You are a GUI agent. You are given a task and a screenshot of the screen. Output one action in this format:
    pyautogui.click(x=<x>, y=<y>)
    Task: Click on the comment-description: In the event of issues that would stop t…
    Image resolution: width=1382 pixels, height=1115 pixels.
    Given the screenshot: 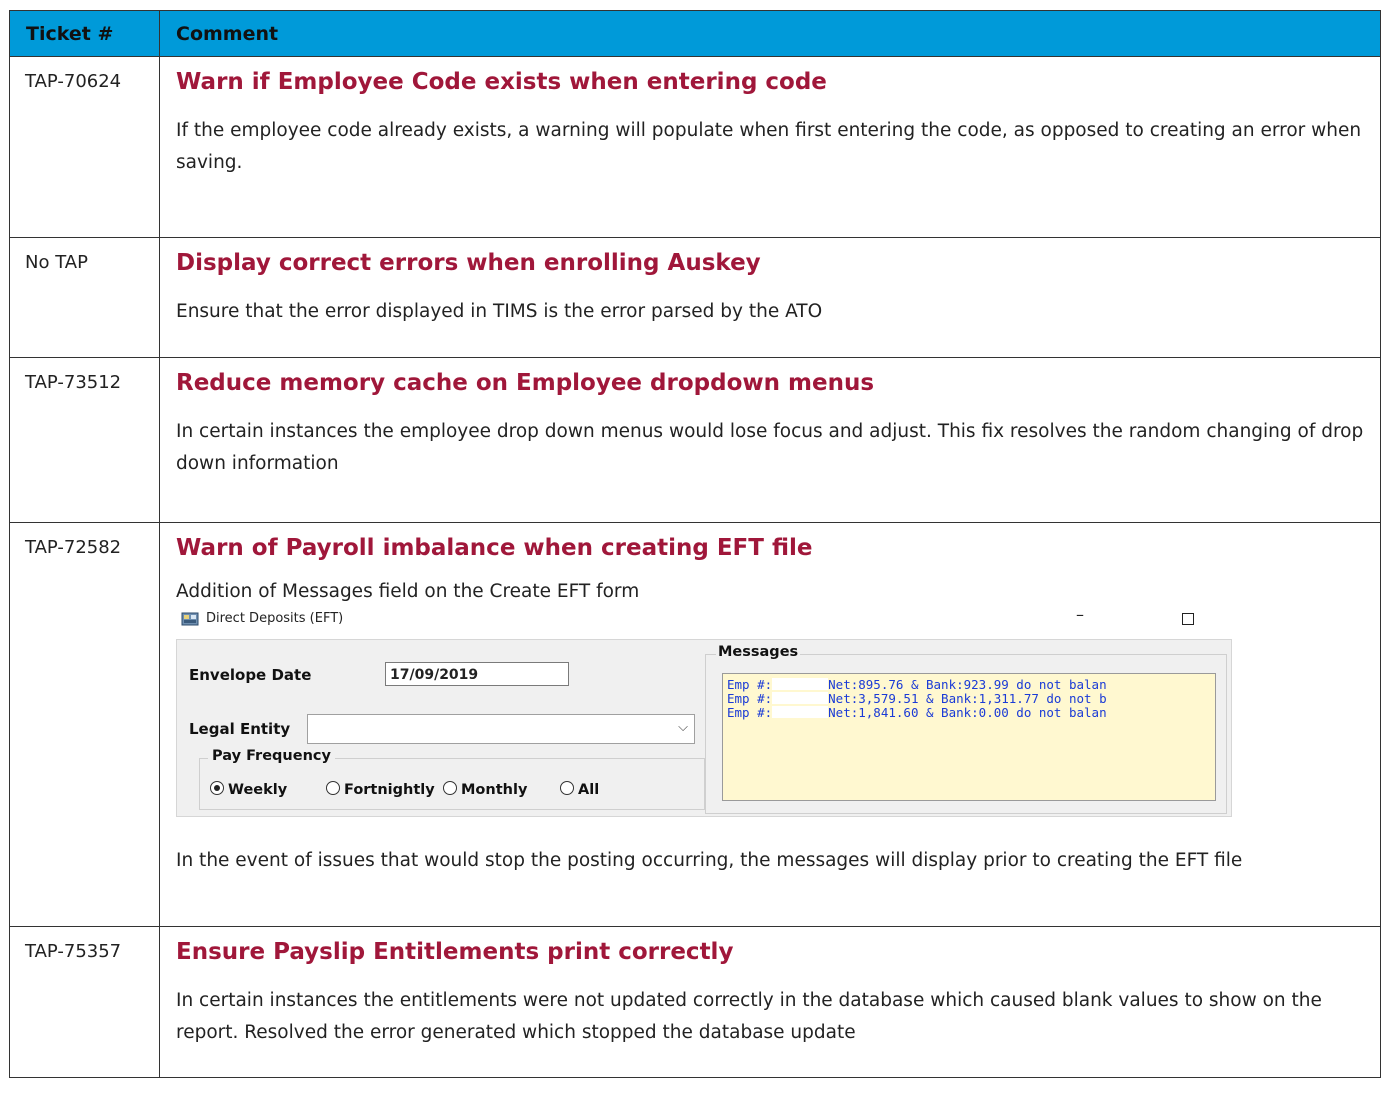 What is the action you would take?
    pyautogui.click(x=709, y=860)
    